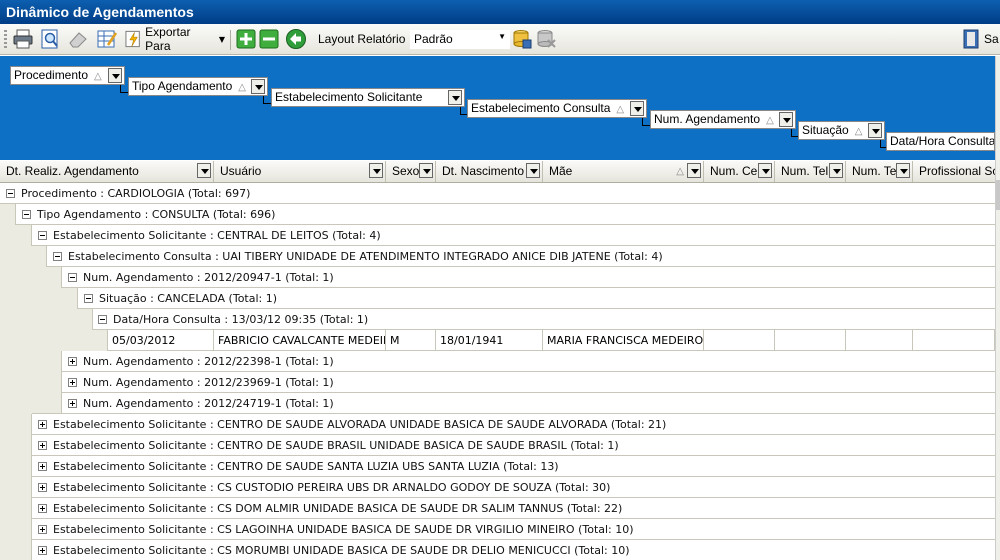 The width and height of the screenshot is (1000, 560). Describe the element at coordinates (78, 39) in the screenshot. I see `eraser-button` at that location.